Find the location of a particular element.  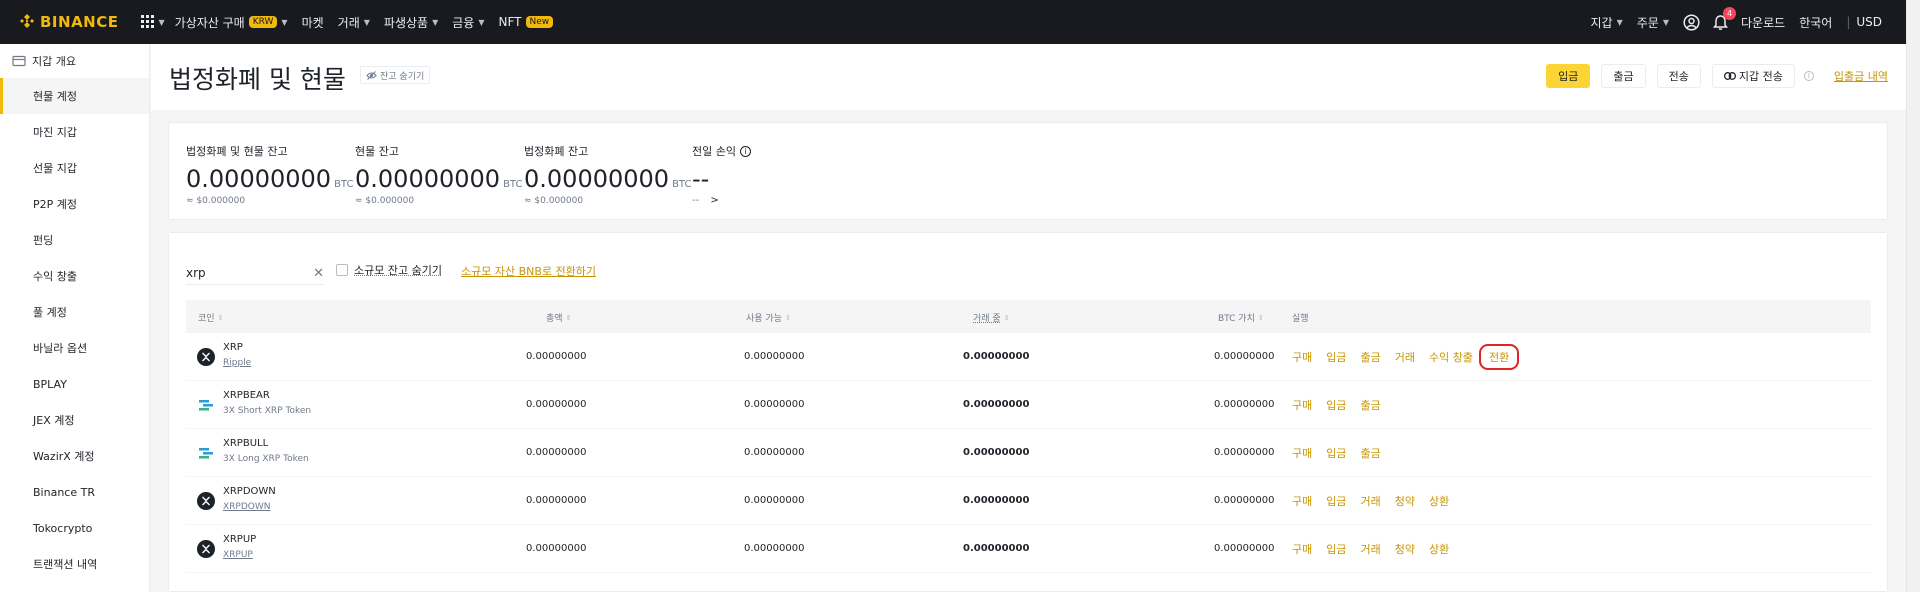

sidebar-item-tokocrypto: Tokocrypto is located at coordinates (74, 528).